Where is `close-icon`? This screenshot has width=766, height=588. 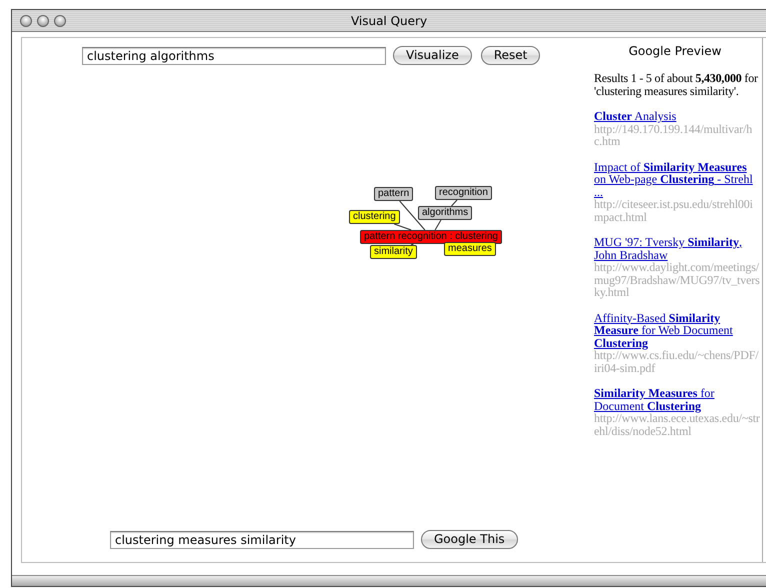 close-icon is located at coordinates (26, 20).